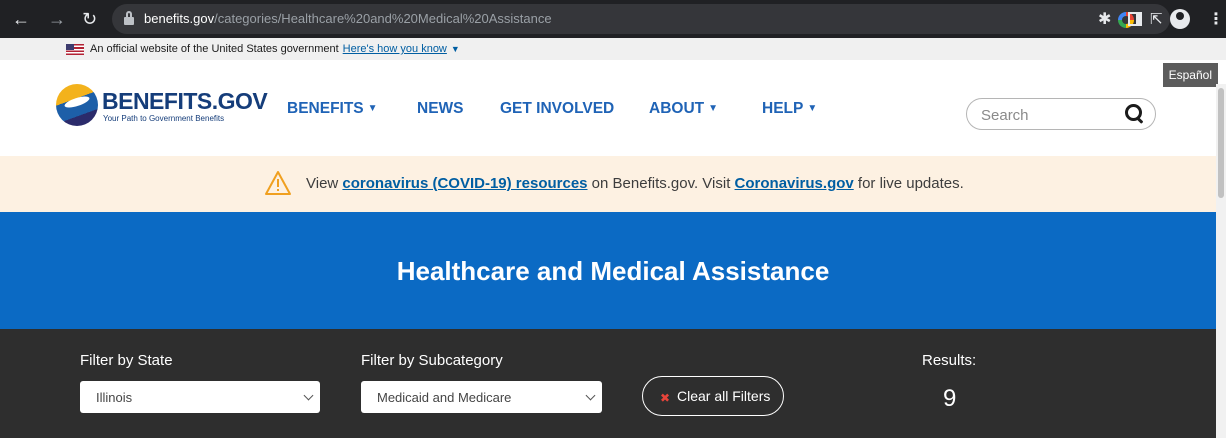 Image resolution: width=1226 pixels, height=438 pixels. Describe the element at coordinates (432, 360) in the screenshot. I see `filter-subcategory-label: Filter by Subcategory` at that location.